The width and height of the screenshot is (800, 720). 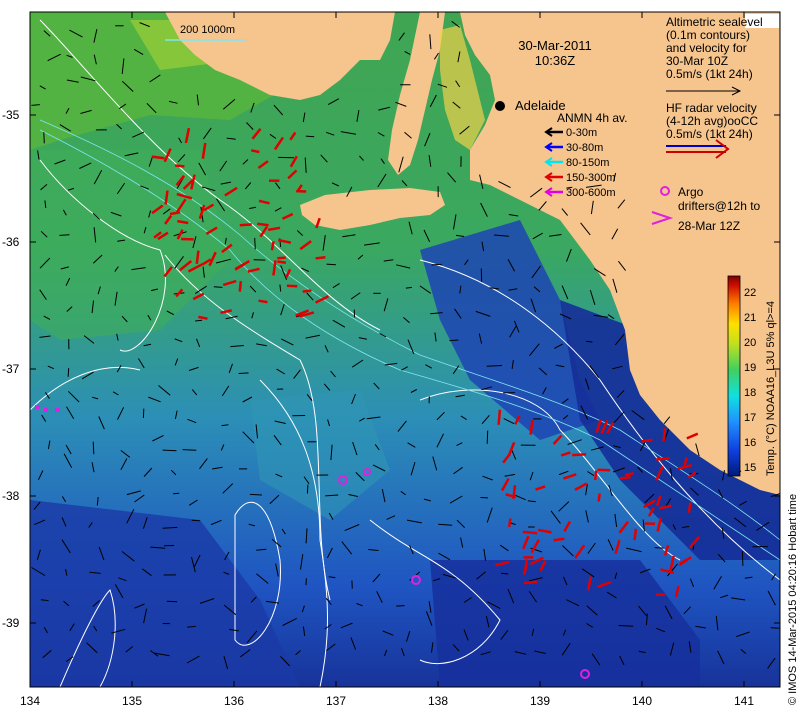 What do you see at coordinates (691, 192) in the screenshot?
I see `argo-legend-line: Argo` at bounding box center [691, 192].